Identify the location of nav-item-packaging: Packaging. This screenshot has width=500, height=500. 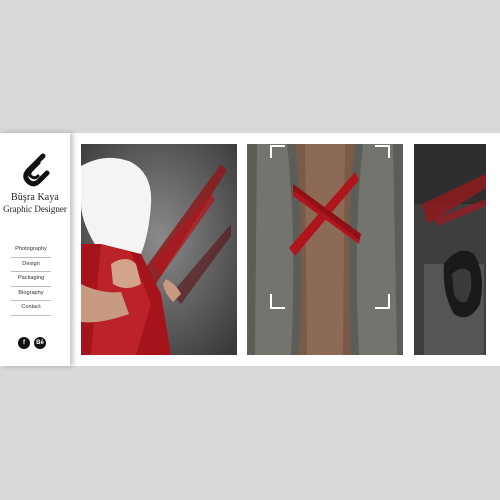
(31, 279).